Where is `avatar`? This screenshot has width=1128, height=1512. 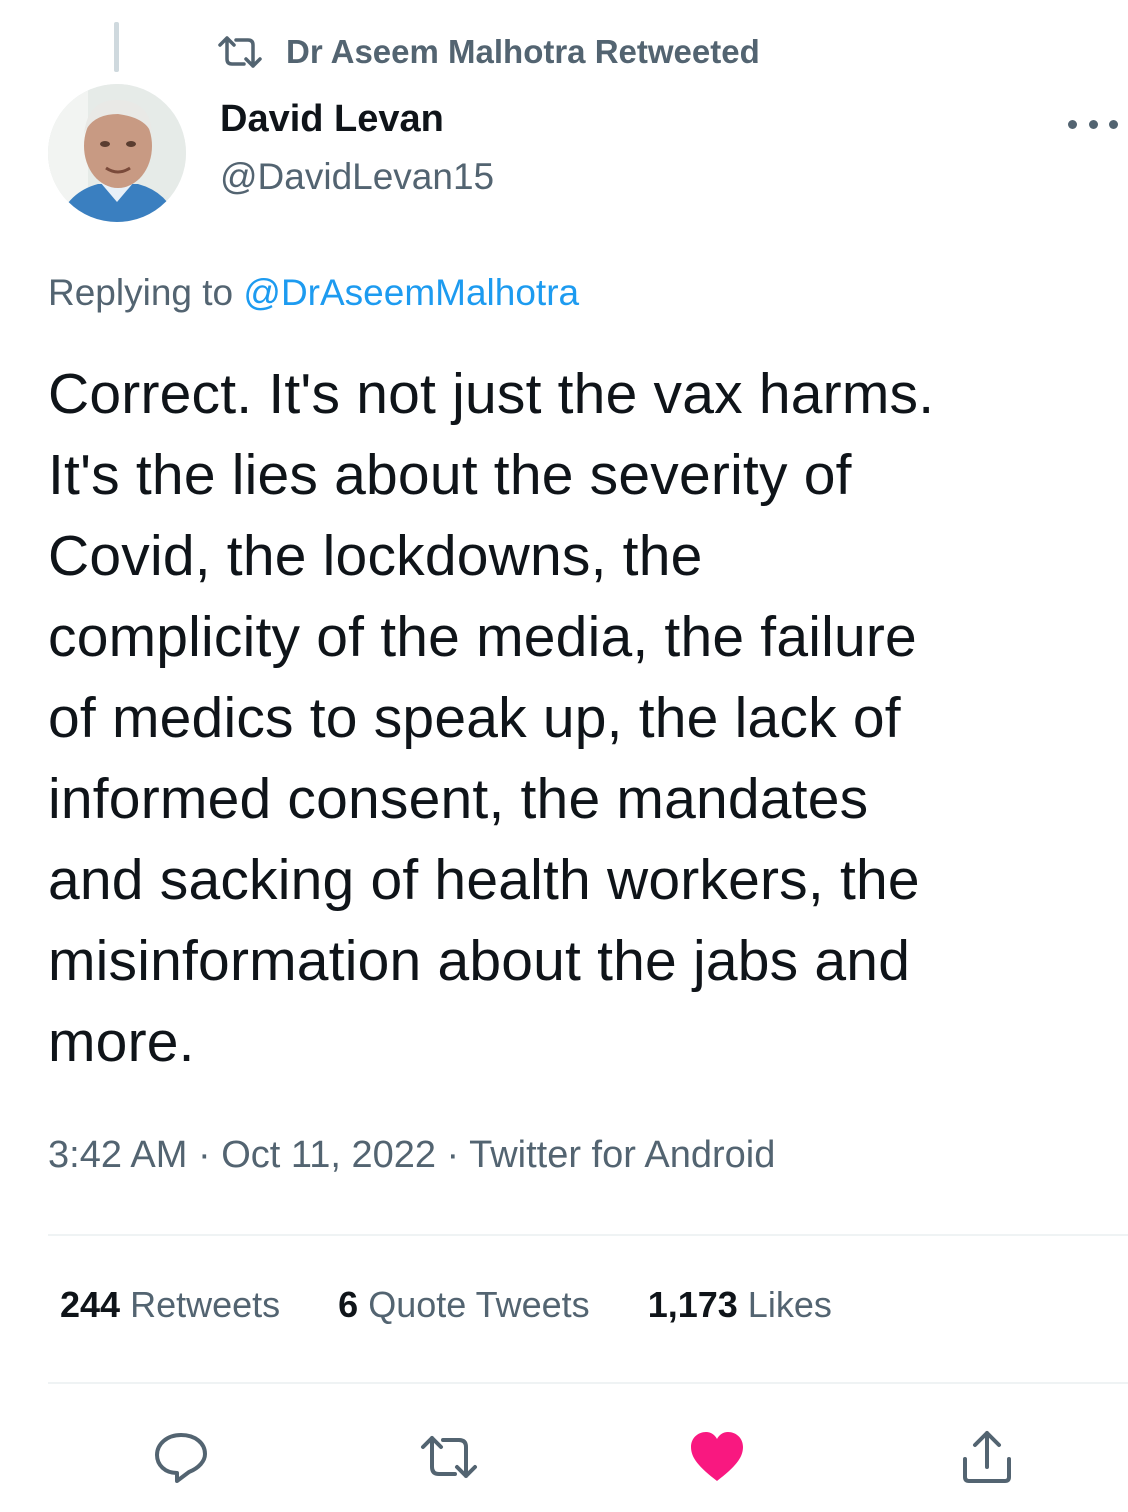
avatar is located at coordinates (117, 153).